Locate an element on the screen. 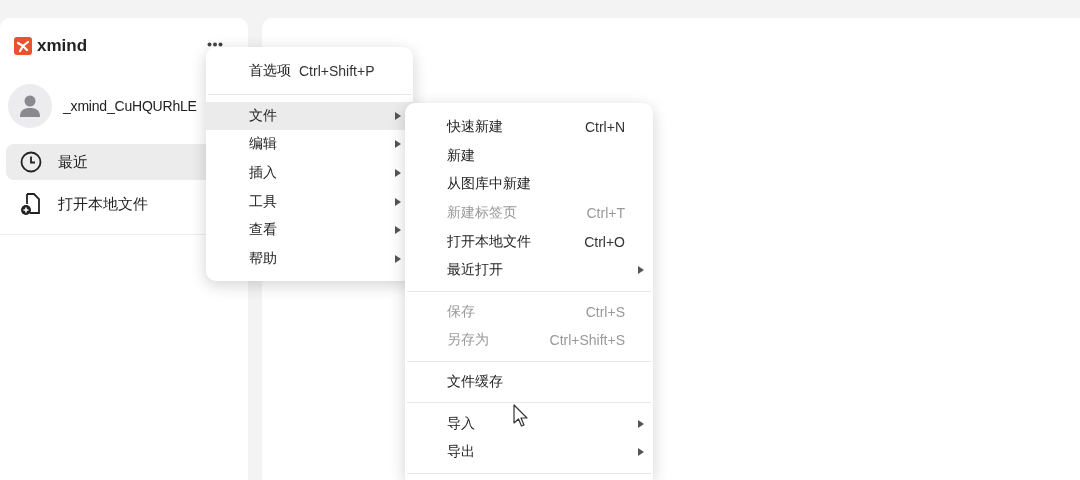 The height and width of the screenshot is (480, 1080). menu-item: 从图库中新建 is located at coordinates (529, 184).